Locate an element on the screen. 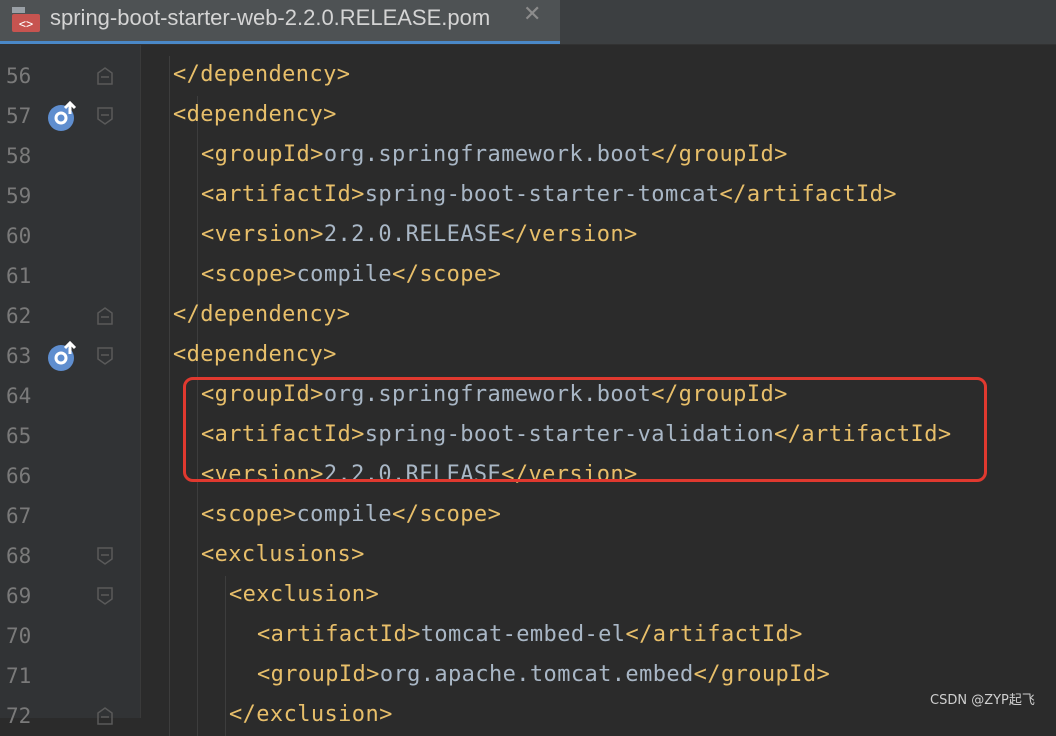  code-line: 61 <scope>compile</scope> is located at coordinates (528, 276).